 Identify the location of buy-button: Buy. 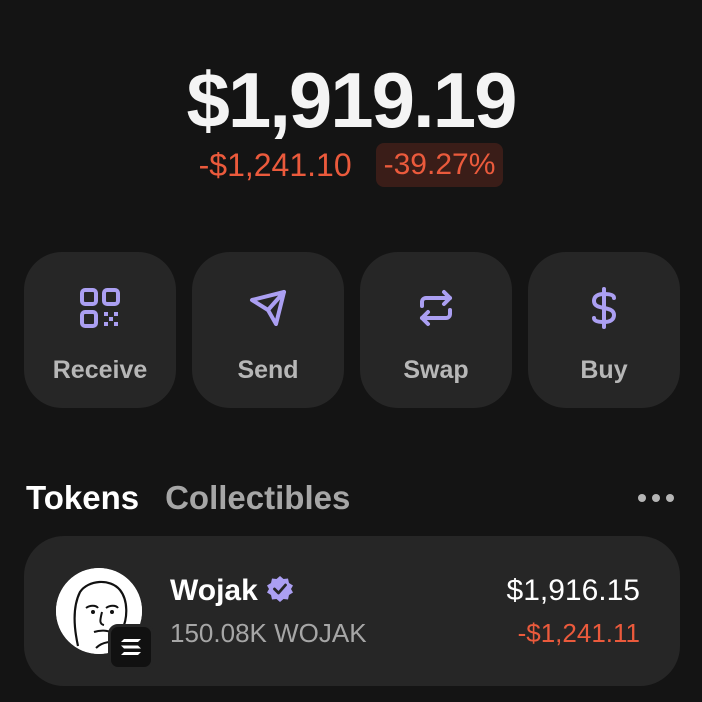
(604, 330).